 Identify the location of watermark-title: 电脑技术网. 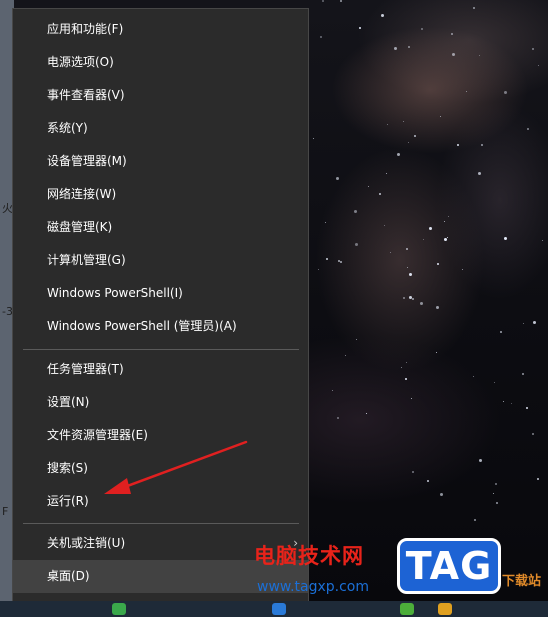
(309, 556).